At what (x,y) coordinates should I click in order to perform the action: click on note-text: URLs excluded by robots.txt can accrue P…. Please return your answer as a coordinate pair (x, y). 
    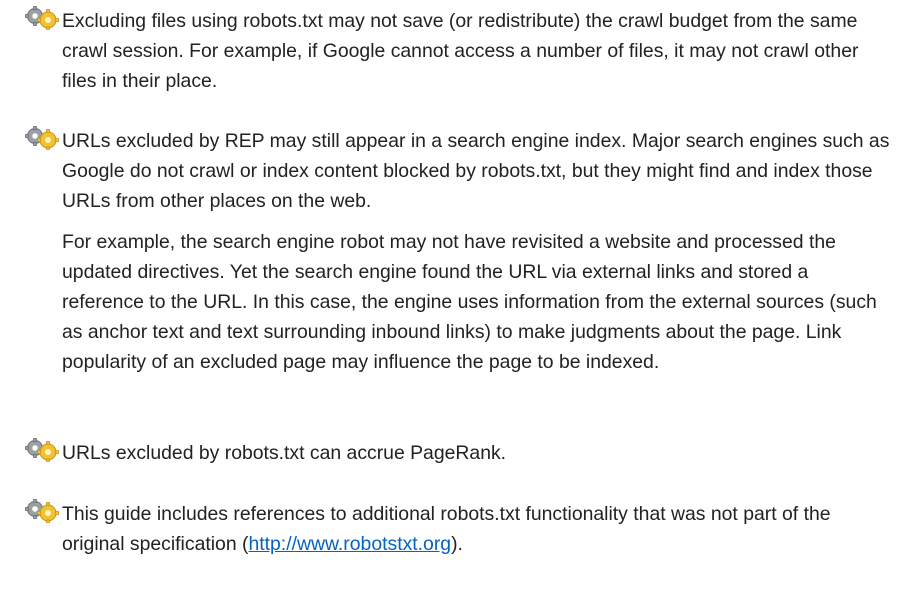
    Looking at the image, I should click on (284, 453).